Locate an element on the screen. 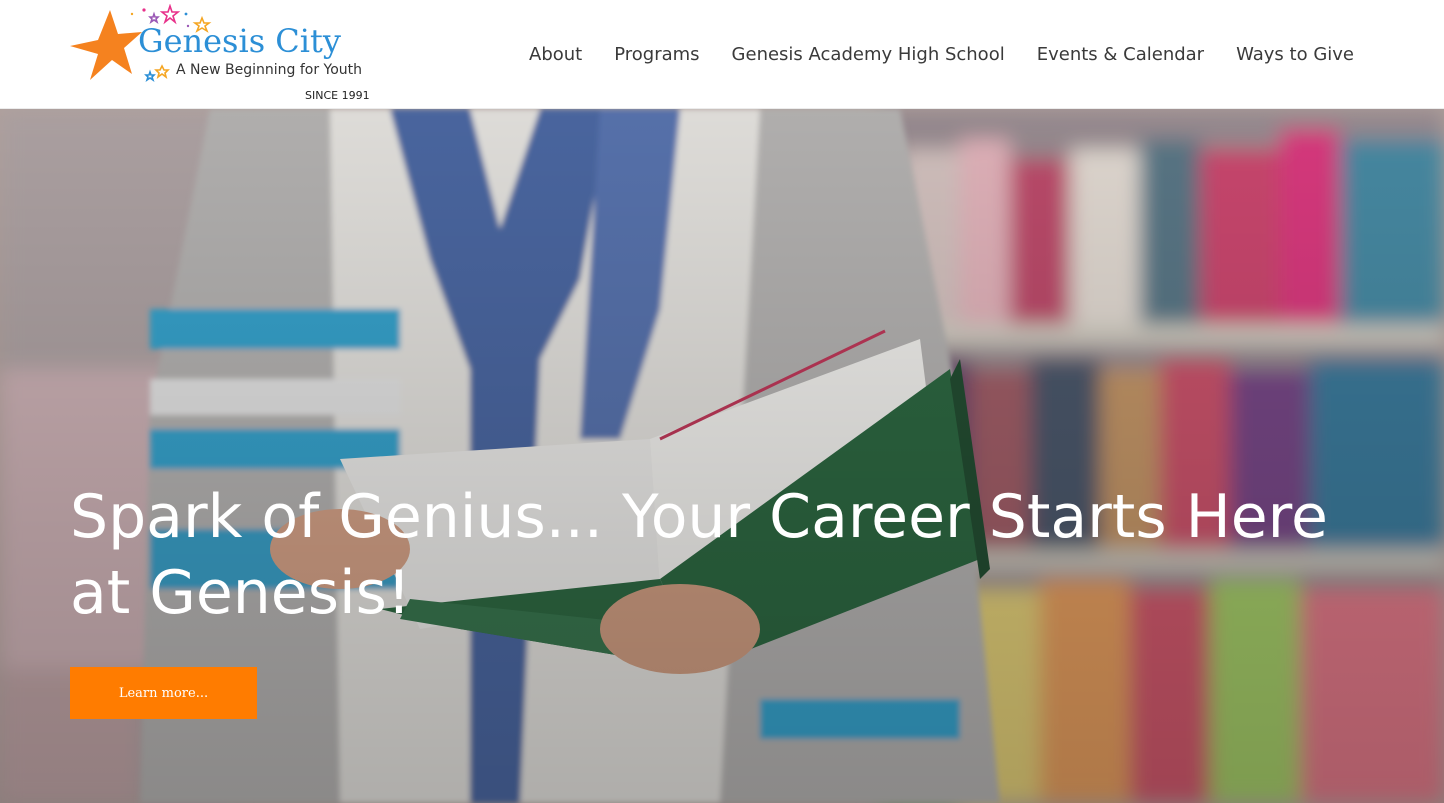 The width and height of the screenshot is (1444, 803). nav-item-ways-to-give: Ways to Give is located at coordinates (1295, 54).